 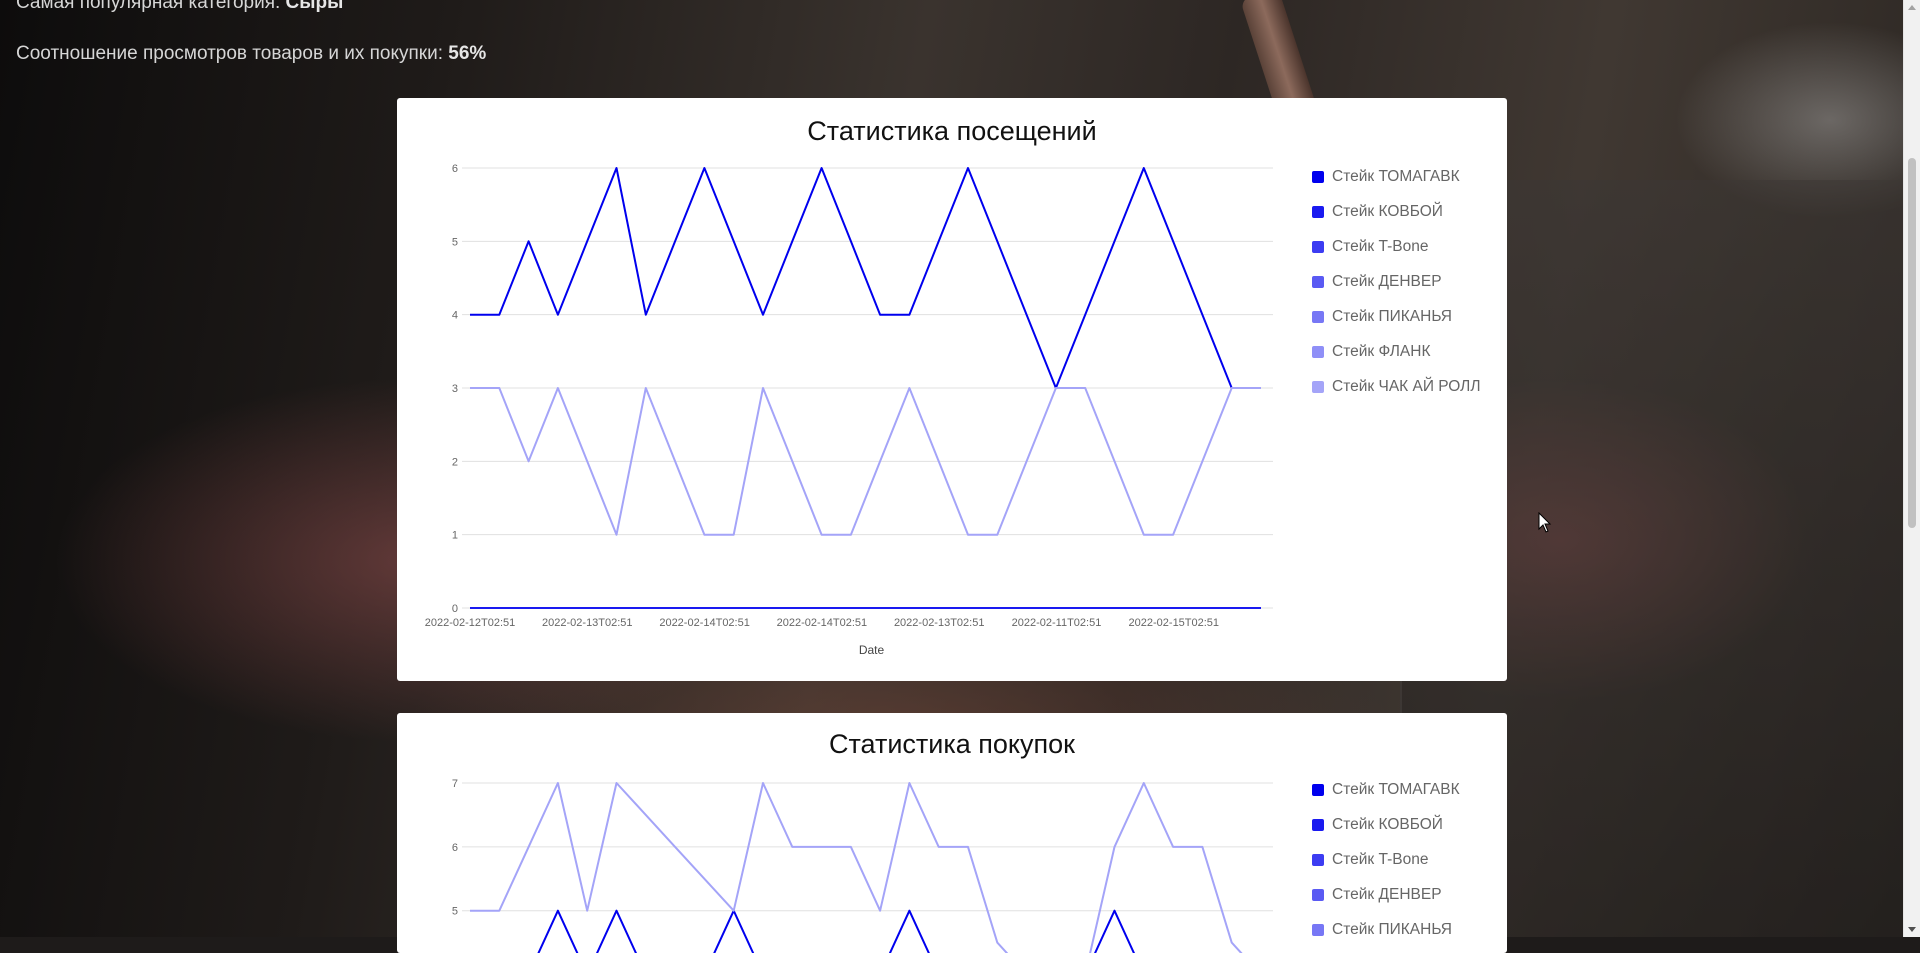 What do you see at coordinates (455, 389) in the screenshot?
I see `y-tick-label: 3` at bounding box center [455, 389].